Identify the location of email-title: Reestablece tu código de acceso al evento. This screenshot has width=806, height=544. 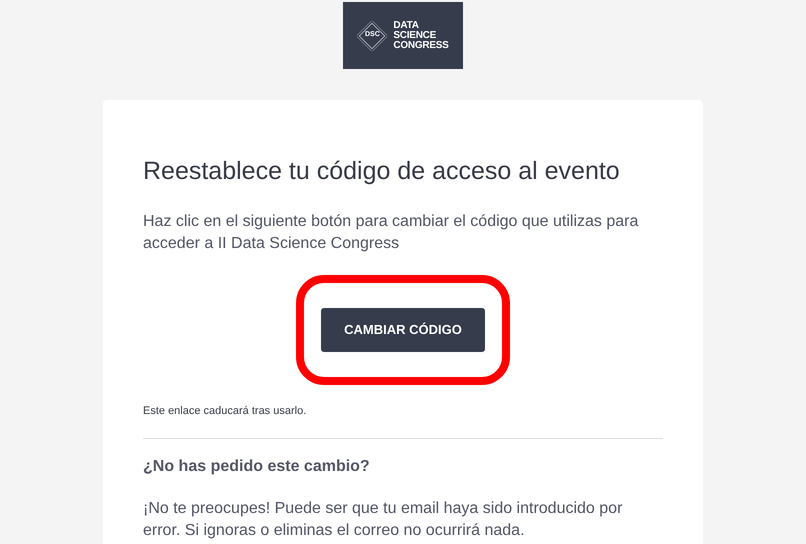
(382, 171).